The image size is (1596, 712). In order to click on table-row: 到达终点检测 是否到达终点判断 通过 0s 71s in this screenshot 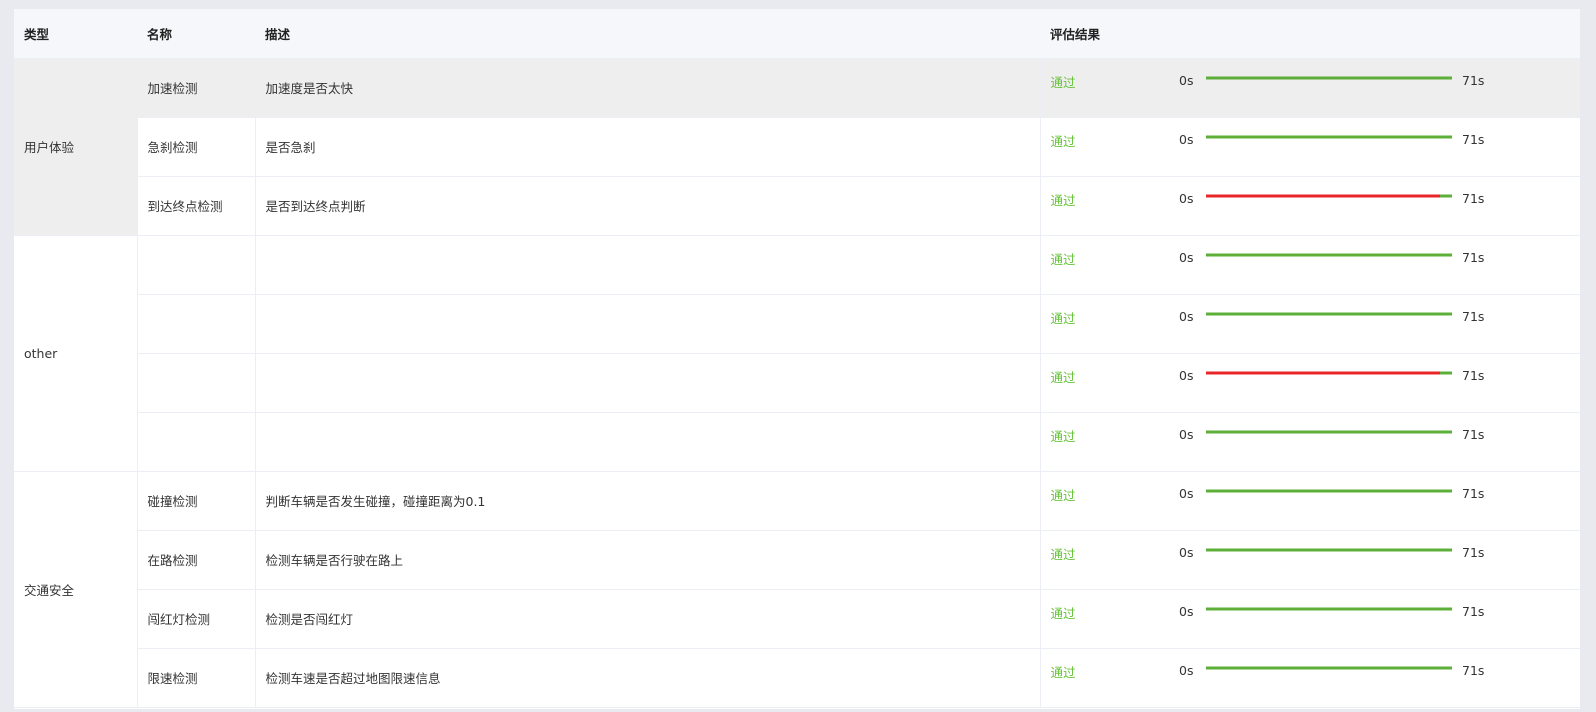, I will do `click(797, 206)`.